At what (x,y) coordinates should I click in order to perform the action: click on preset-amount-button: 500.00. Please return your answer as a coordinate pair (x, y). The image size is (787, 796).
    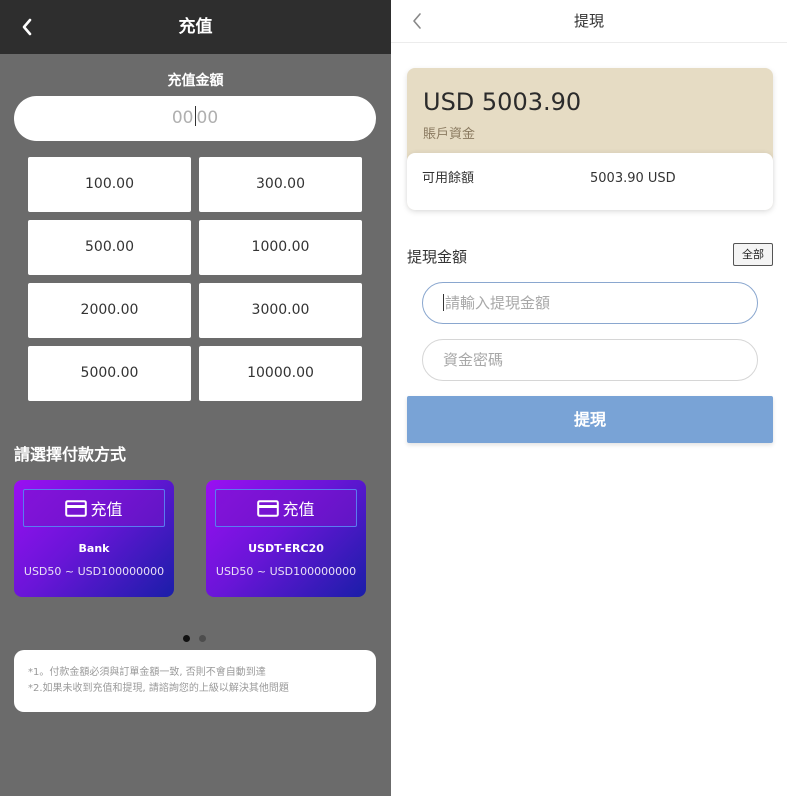
    Looking at the image, I should click on (109, 247).